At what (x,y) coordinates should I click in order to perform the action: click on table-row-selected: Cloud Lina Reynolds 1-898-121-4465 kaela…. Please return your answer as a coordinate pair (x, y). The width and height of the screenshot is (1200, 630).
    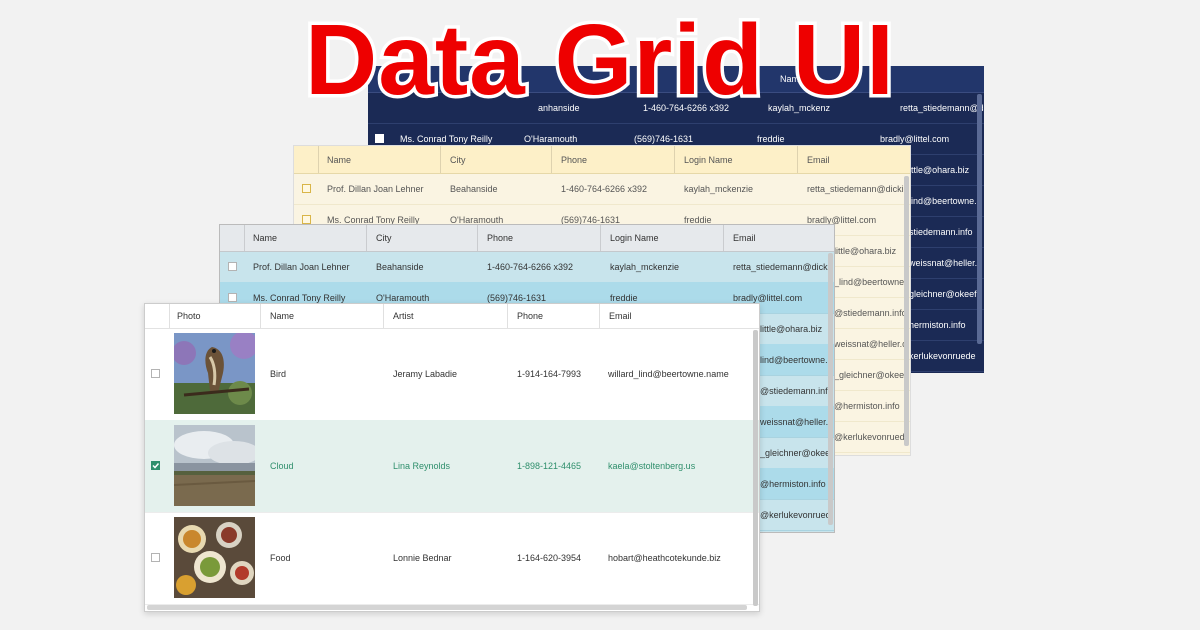
    Looking at the image, I should click on (452, 466).